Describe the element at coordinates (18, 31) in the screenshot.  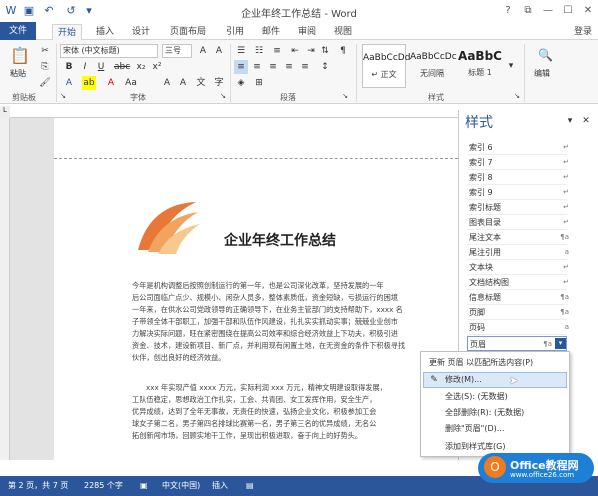
I see `tab-file: 文件` at that location.